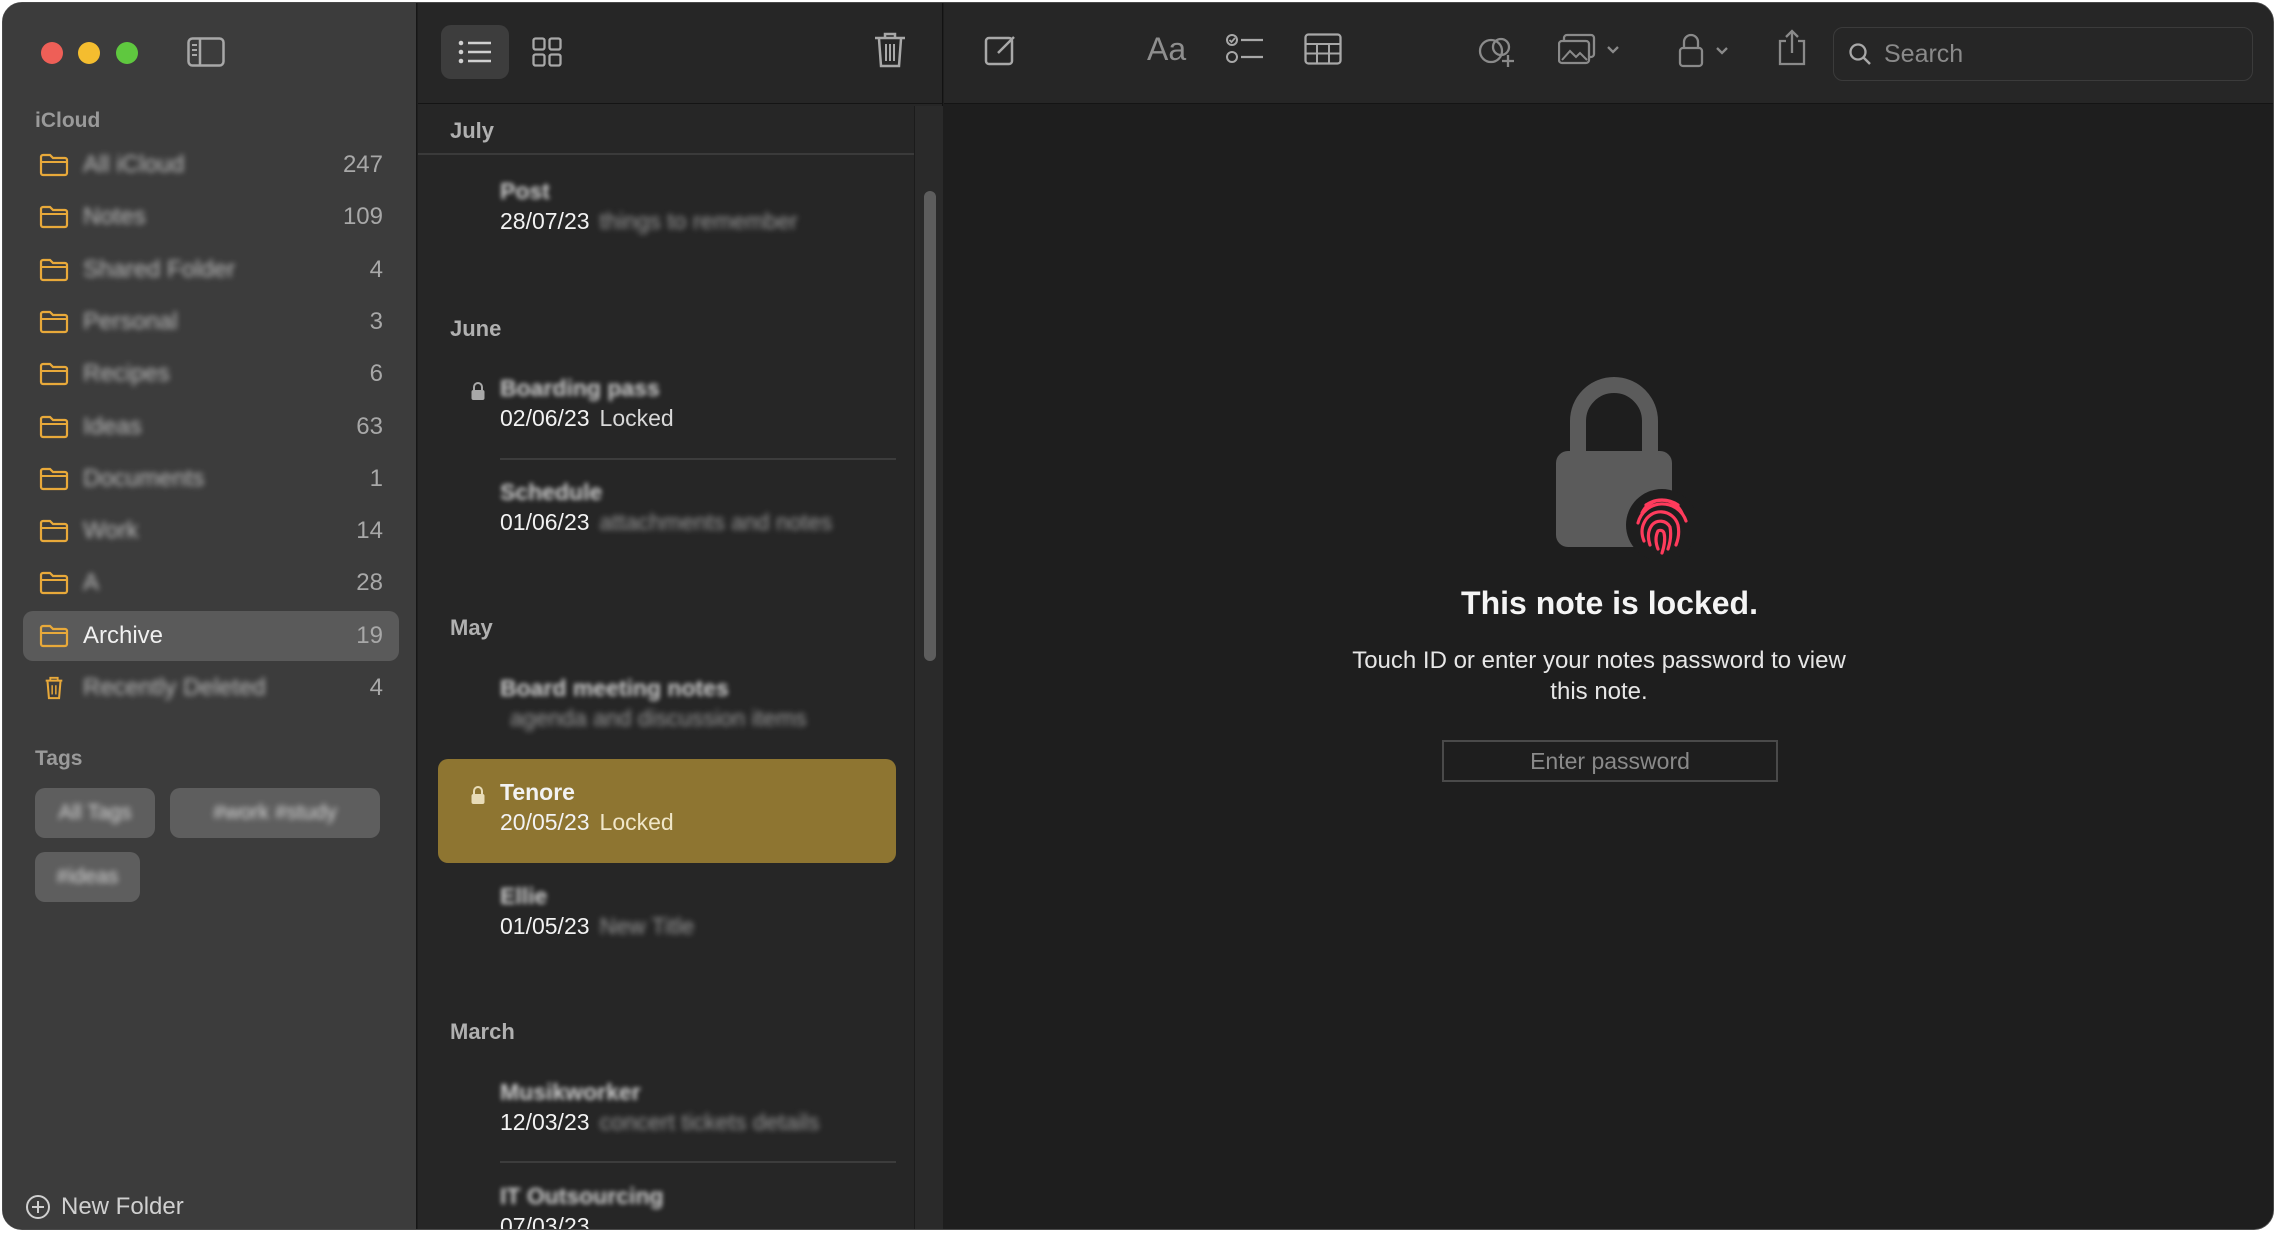 This screenshot has height=1234, width=2278. Describe the element at coordinates (709, 1122) in the screenshot. I see `note-preview: concert tickets details` at that location.